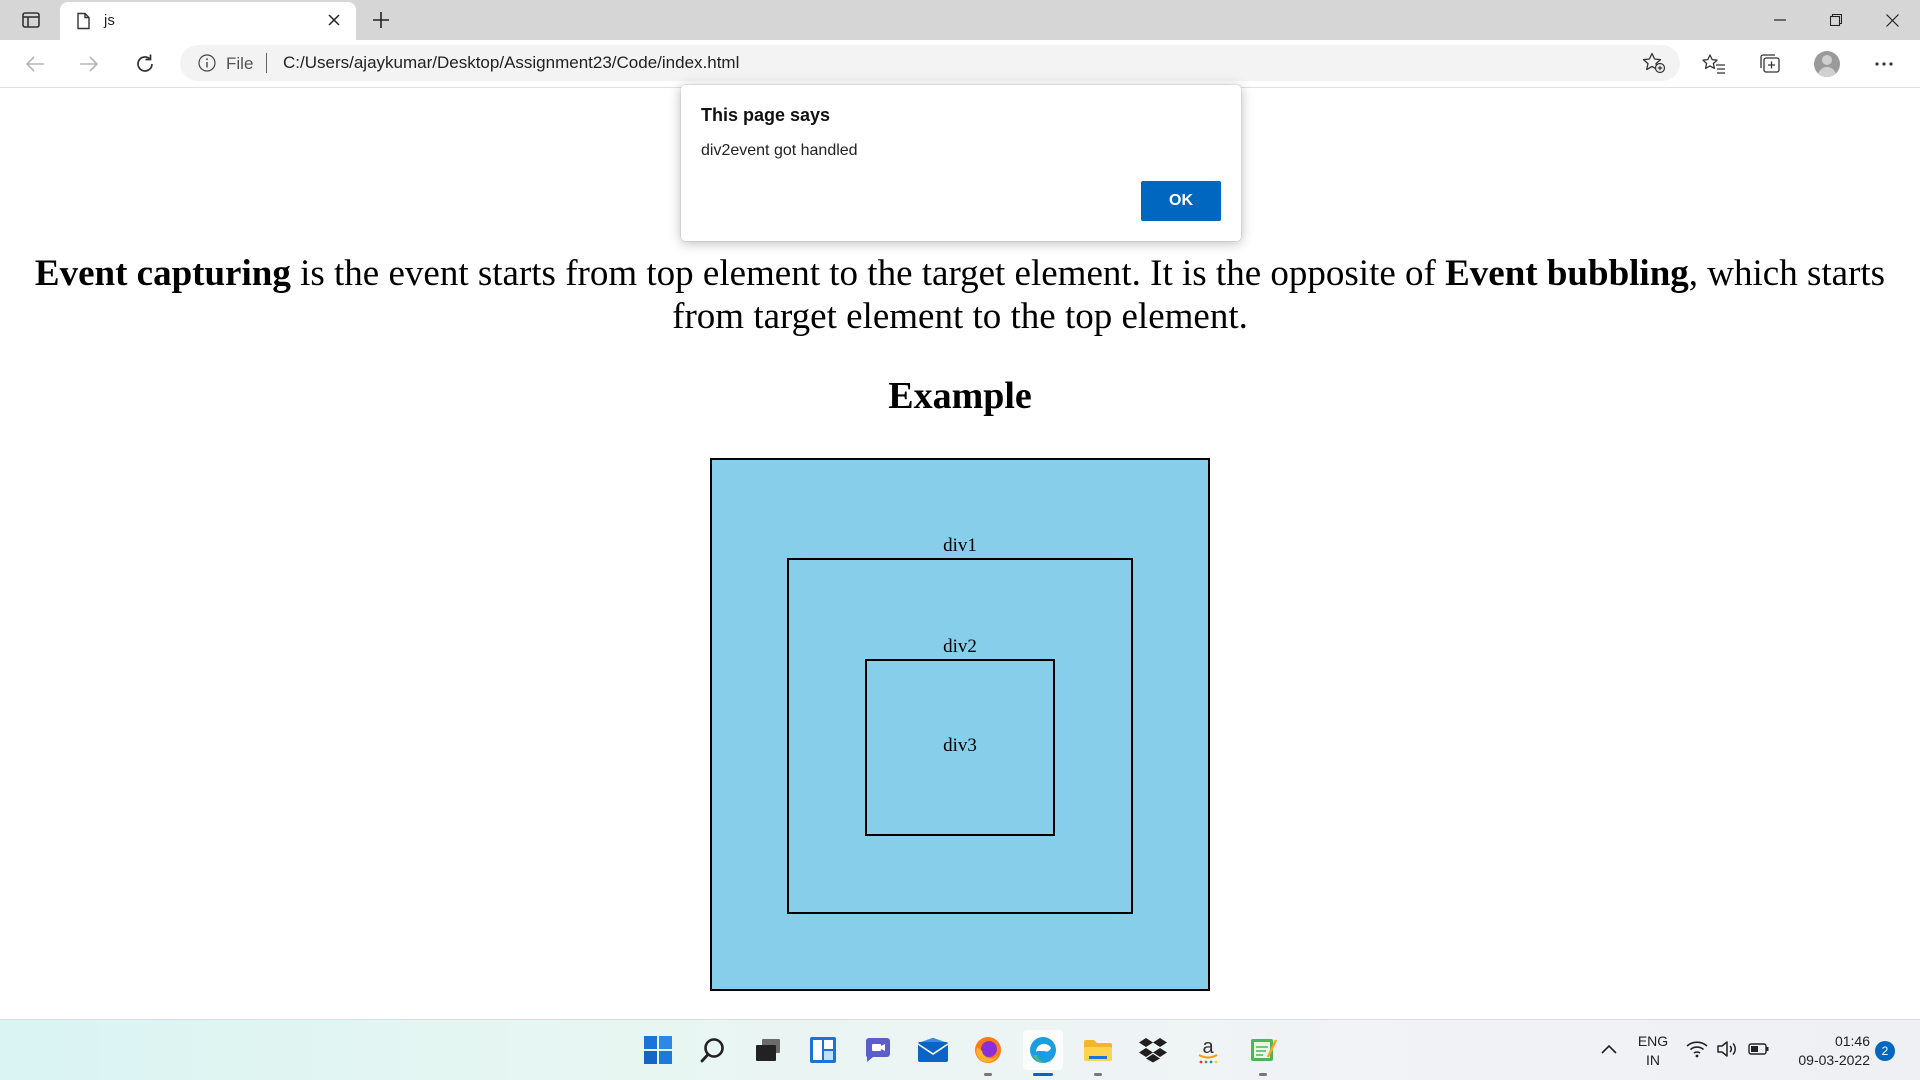 The height and width of the screenshot is (1080, 1920). I want to click on div2-label: div2, so click(960, 646).